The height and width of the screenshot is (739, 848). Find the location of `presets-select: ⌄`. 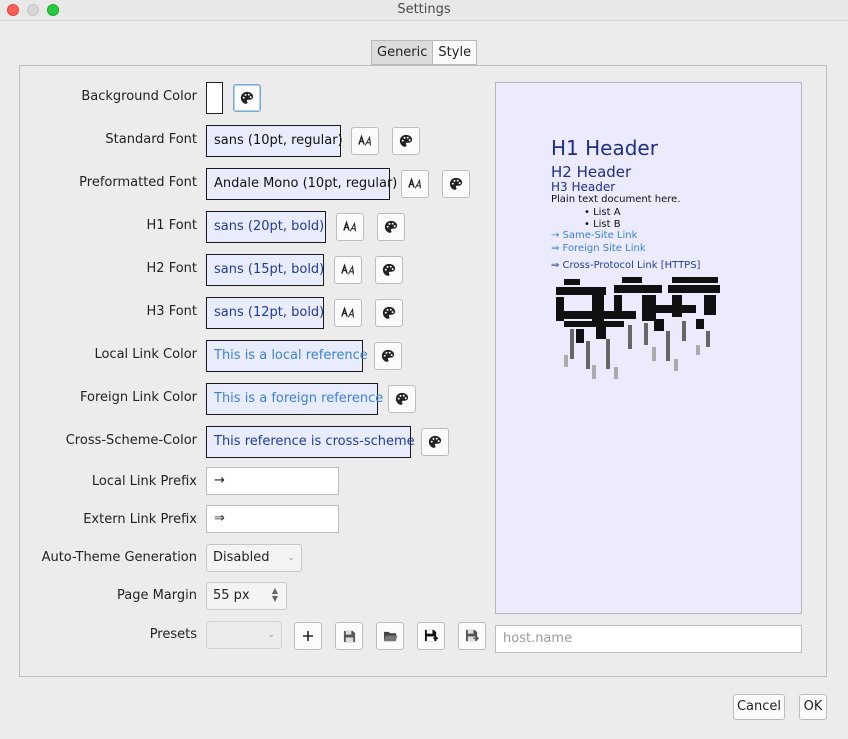

presets-select: ⌄ is located at coordinates (244, 635).